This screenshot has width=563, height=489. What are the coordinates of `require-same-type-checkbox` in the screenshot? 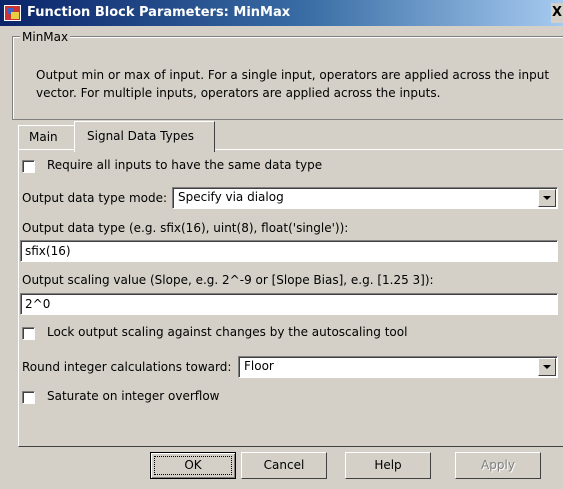 It's located at (28, 166).